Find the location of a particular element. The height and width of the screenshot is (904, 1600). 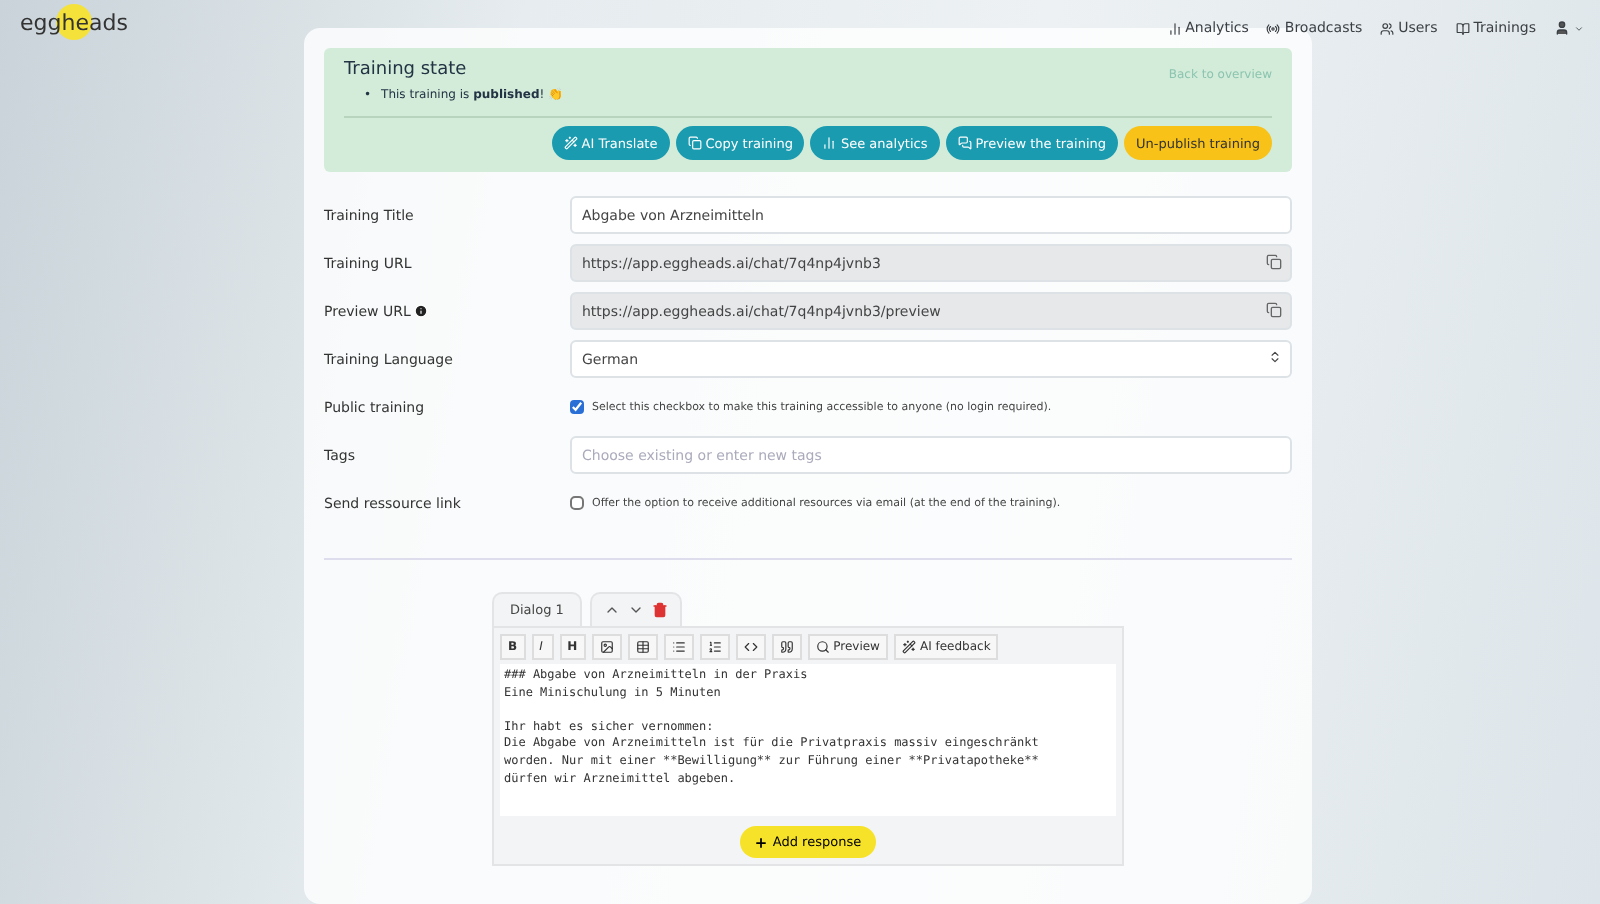

info-icon is located at coordinates (421, 311).